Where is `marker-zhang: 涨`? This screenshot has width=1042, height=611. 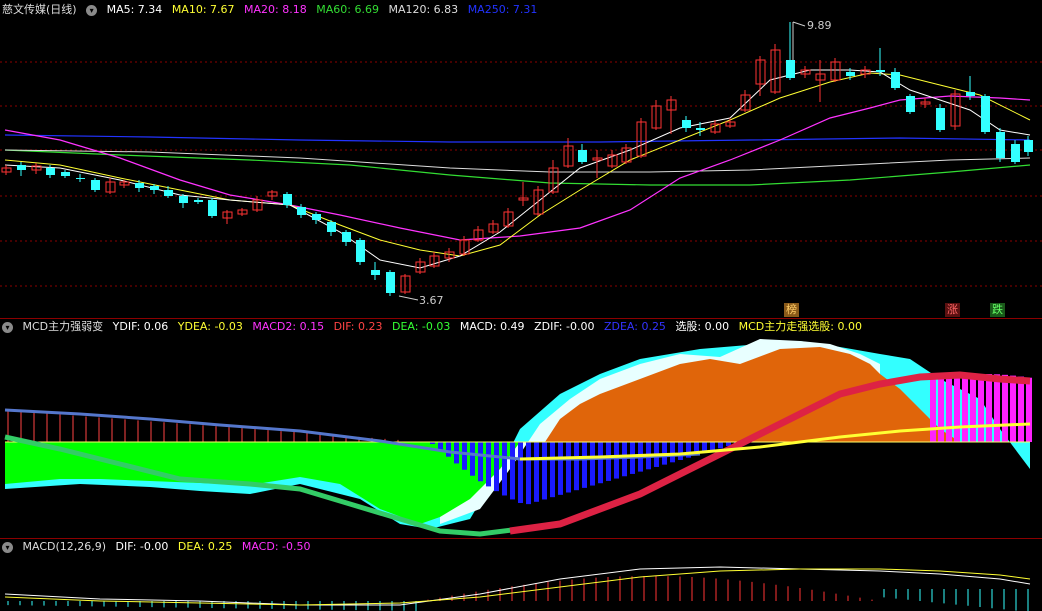 marker-zhang: 涨 is located at coordinates (952, 310).